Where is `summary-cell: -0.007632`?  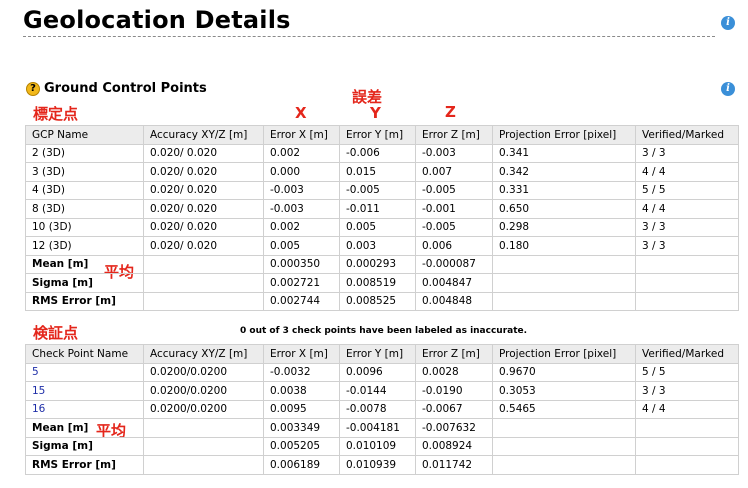 summary-cell: -0.007632 is located at coordinates (454, 428).